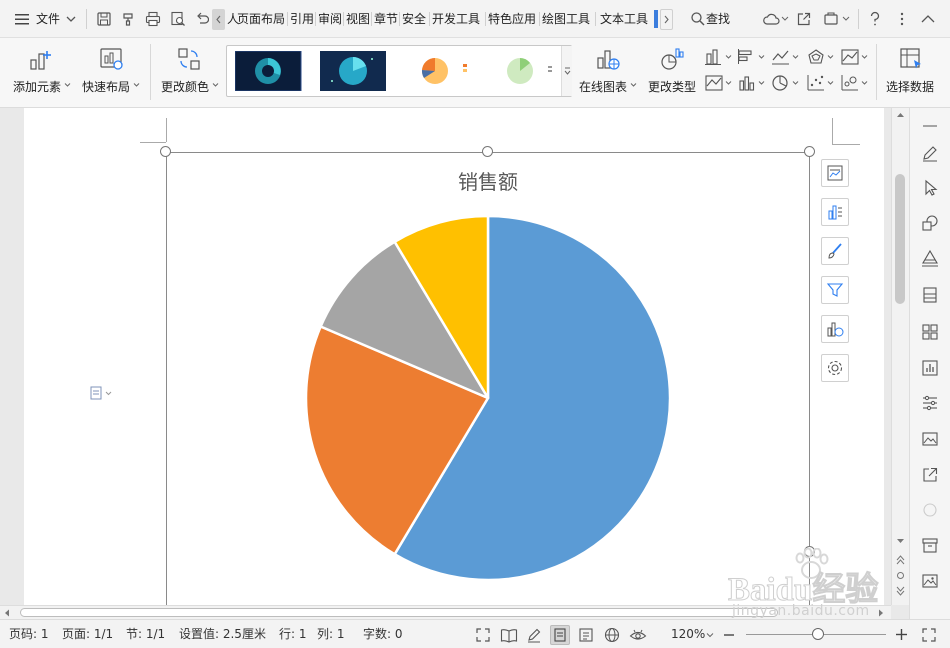 The width and height of the screenshot is (950, 648). I want to click on collapse-ribbon-icon, so click(928, 19).